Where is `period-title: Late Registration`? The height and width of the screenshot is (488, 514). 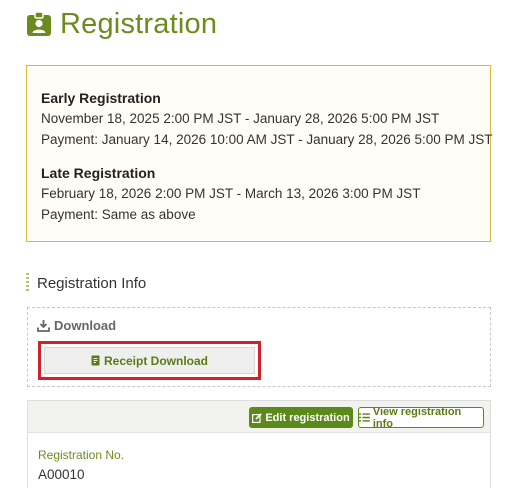 period-title: Late Registration is located at coordinates (98, 173).